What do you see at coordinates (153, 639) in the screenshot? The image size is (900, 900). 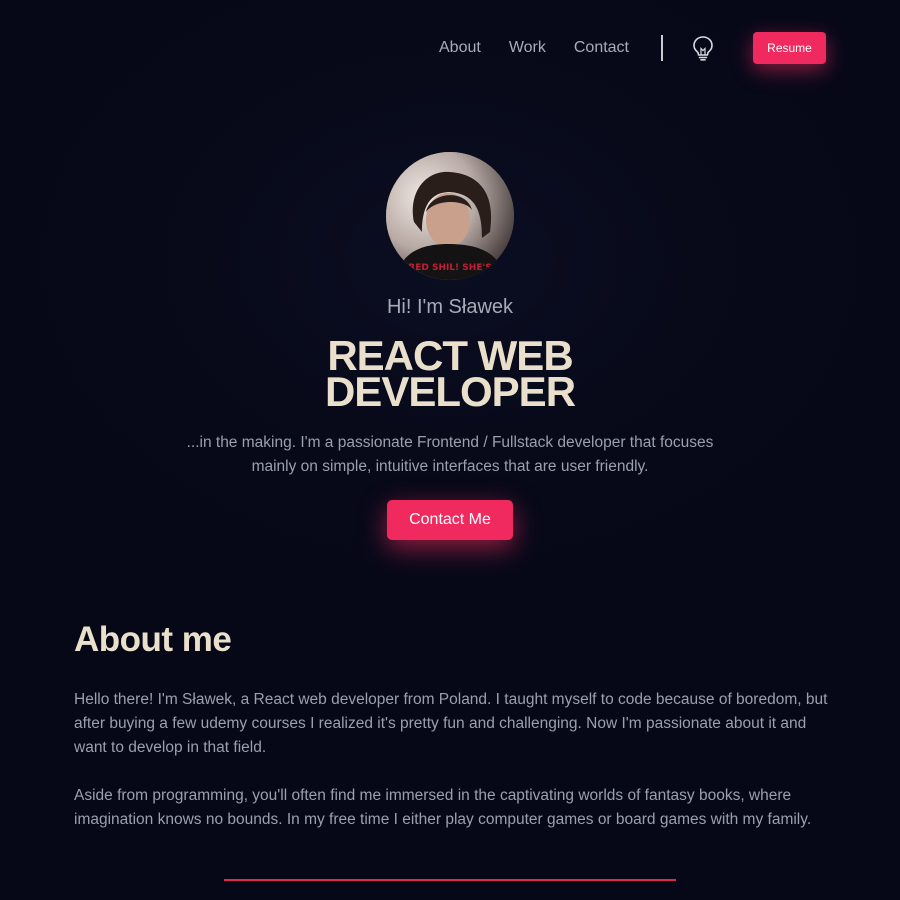 I see `about-heading: About me` at bounding box center [153, 639].